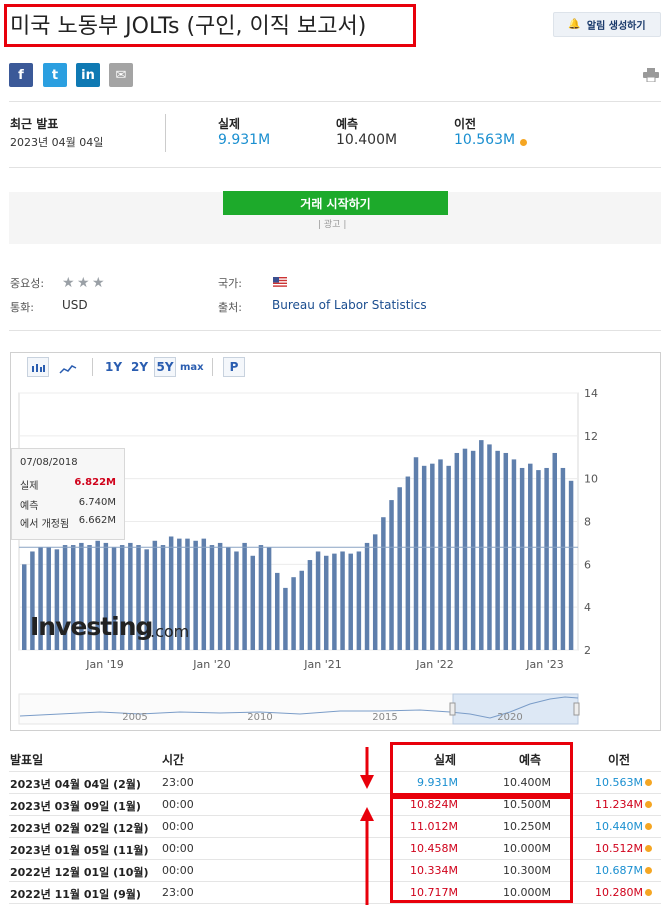 The width and height of the screenshot is (667, 916). What do you see at coordinates (259, 717) in the screenshot?
I see `navigator-year-label: 2010` at bounding box center [259, 717].